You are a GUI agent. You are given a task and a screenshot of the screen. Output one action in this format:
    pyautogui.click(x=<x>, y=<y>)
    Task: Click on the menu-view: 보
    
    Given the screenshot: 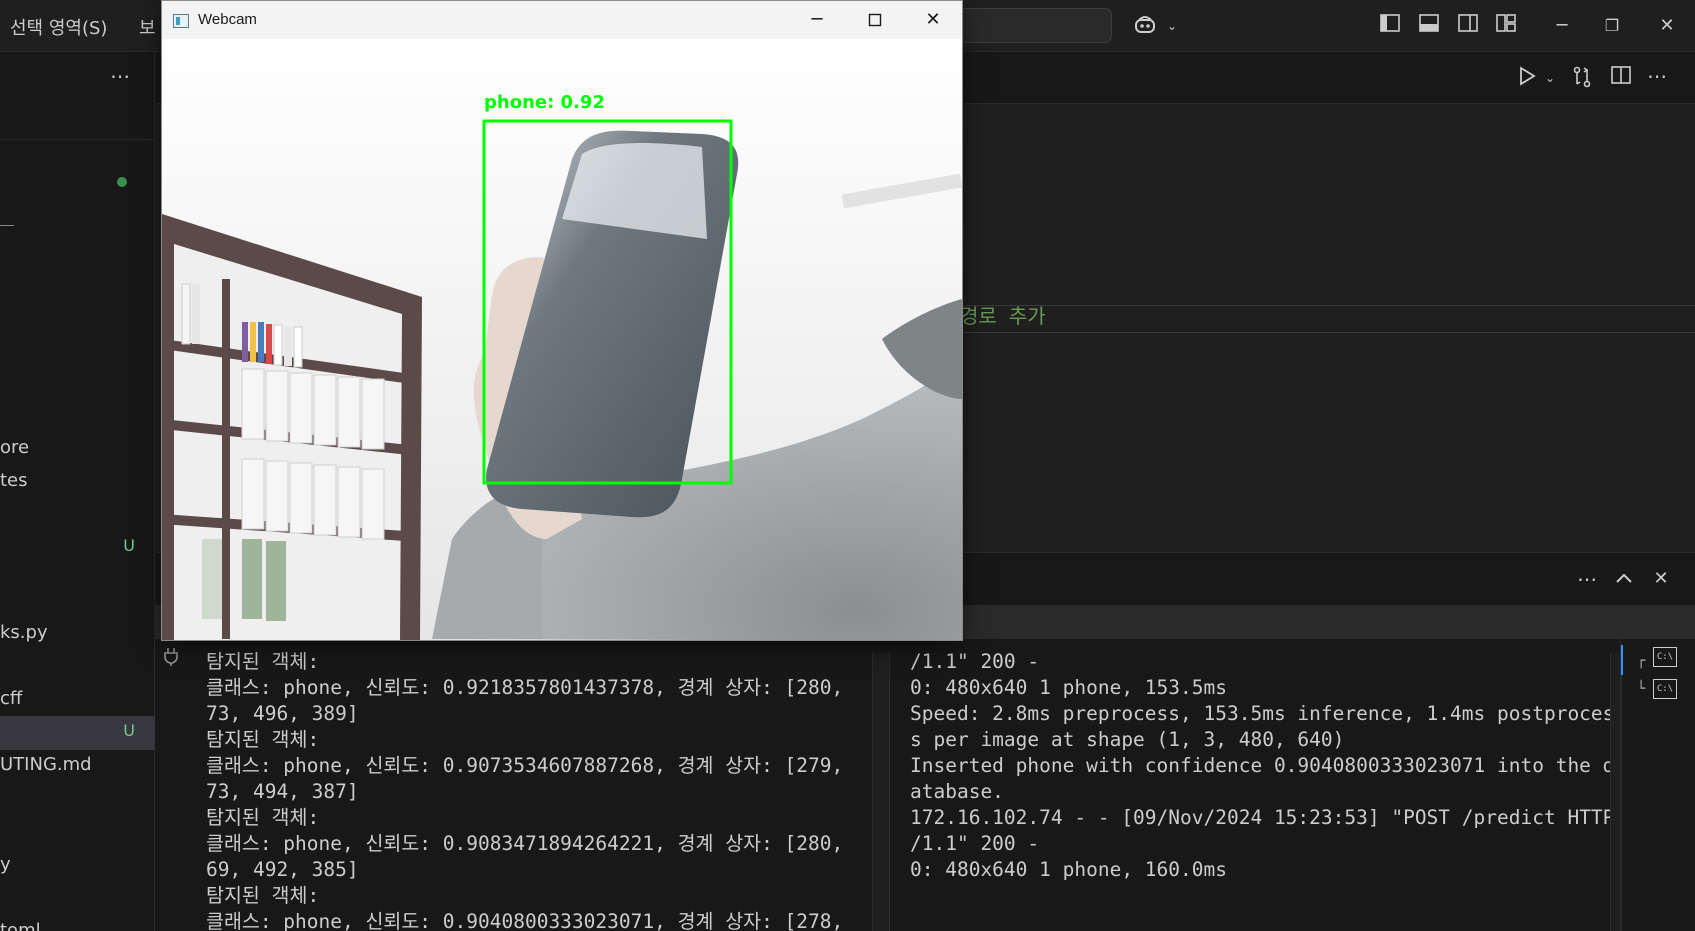 What is the action you would take?
    pyautogui.click(x=147, y=27)
    